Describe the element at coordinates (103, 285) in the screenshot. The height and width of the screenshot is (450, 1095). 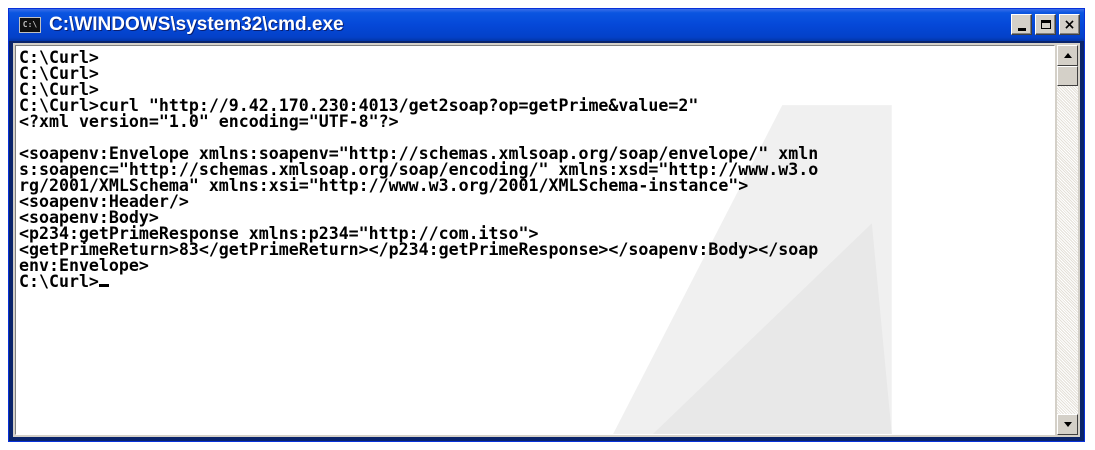
I see `text-cursor` at that location.